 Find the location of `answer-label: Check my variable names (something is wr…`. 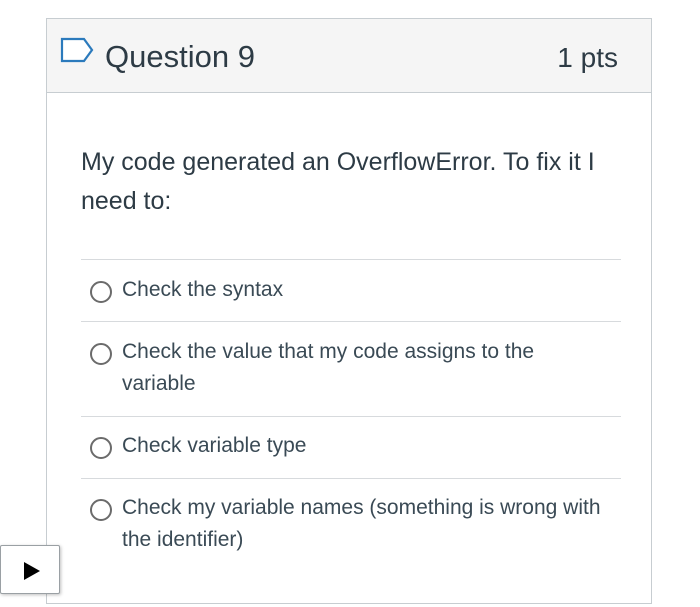

answer-label: Check my variable names (something is wr… is located at coordinates (362, 524).